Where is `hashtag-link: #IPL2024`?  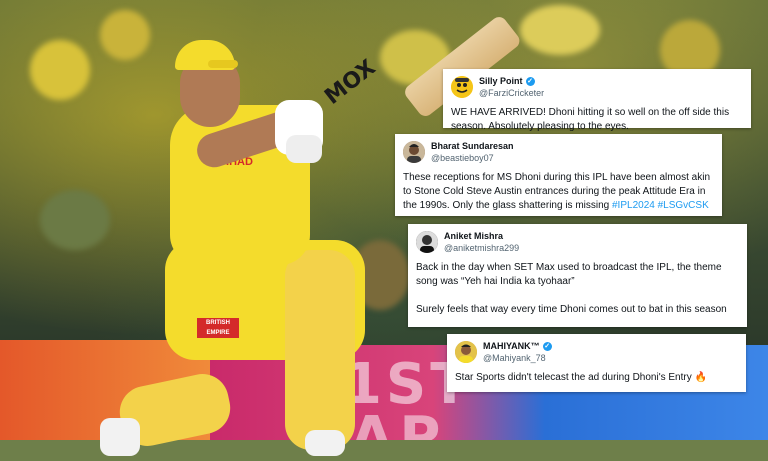
hashtag-link: #IPL2024 is located at coordinates (633, 205).